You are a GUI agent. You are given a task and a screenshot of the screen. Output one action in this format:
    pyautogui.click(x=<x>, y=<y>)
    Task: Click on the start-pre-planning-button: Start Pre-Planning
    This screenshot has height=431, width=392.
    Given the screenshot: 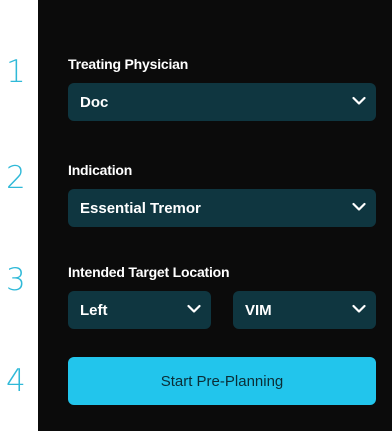 What is the action you would take?
    pyautogui.click(x=222, y=381)
    